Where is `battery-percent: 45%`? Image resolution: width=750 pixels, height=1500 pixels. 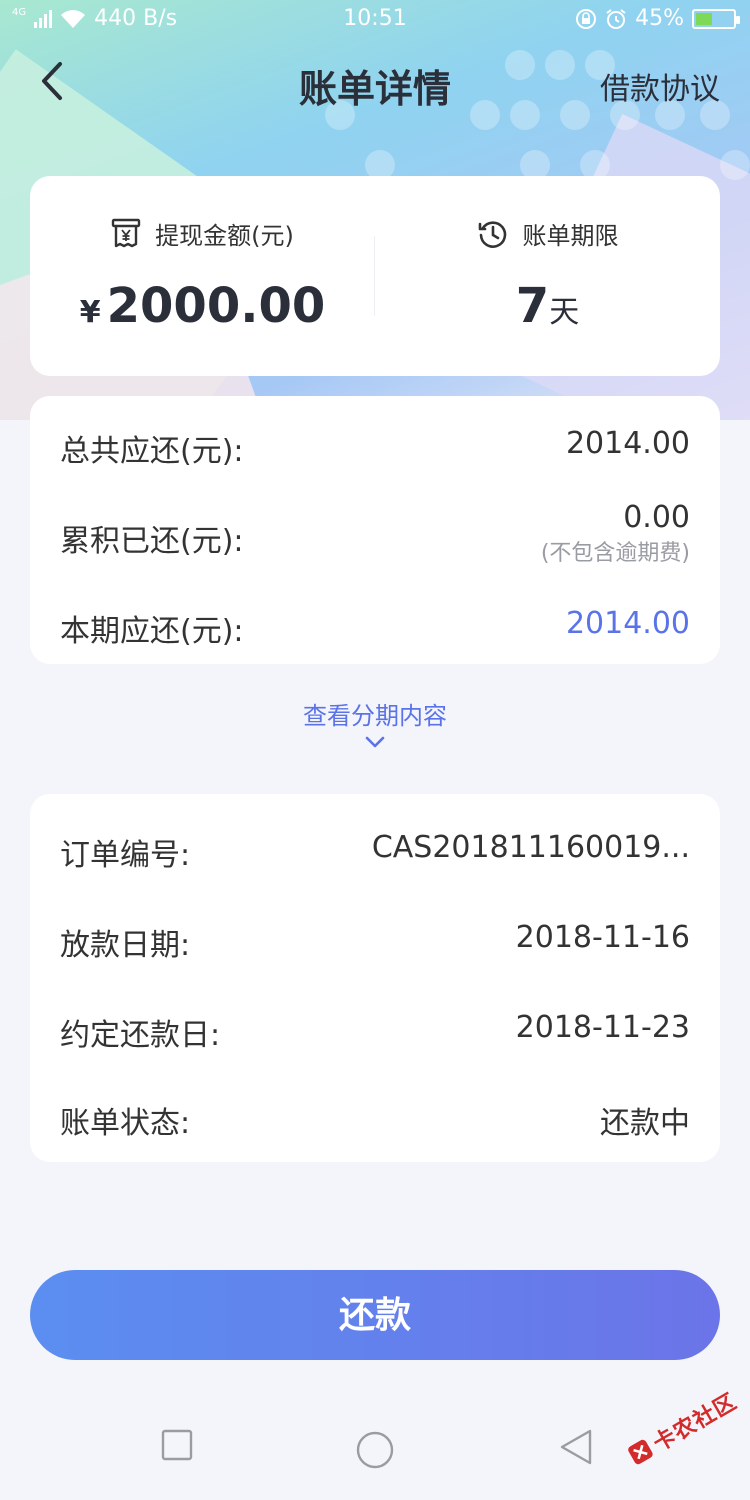
battery-percent: 45% is located at coordinates (659, 18).